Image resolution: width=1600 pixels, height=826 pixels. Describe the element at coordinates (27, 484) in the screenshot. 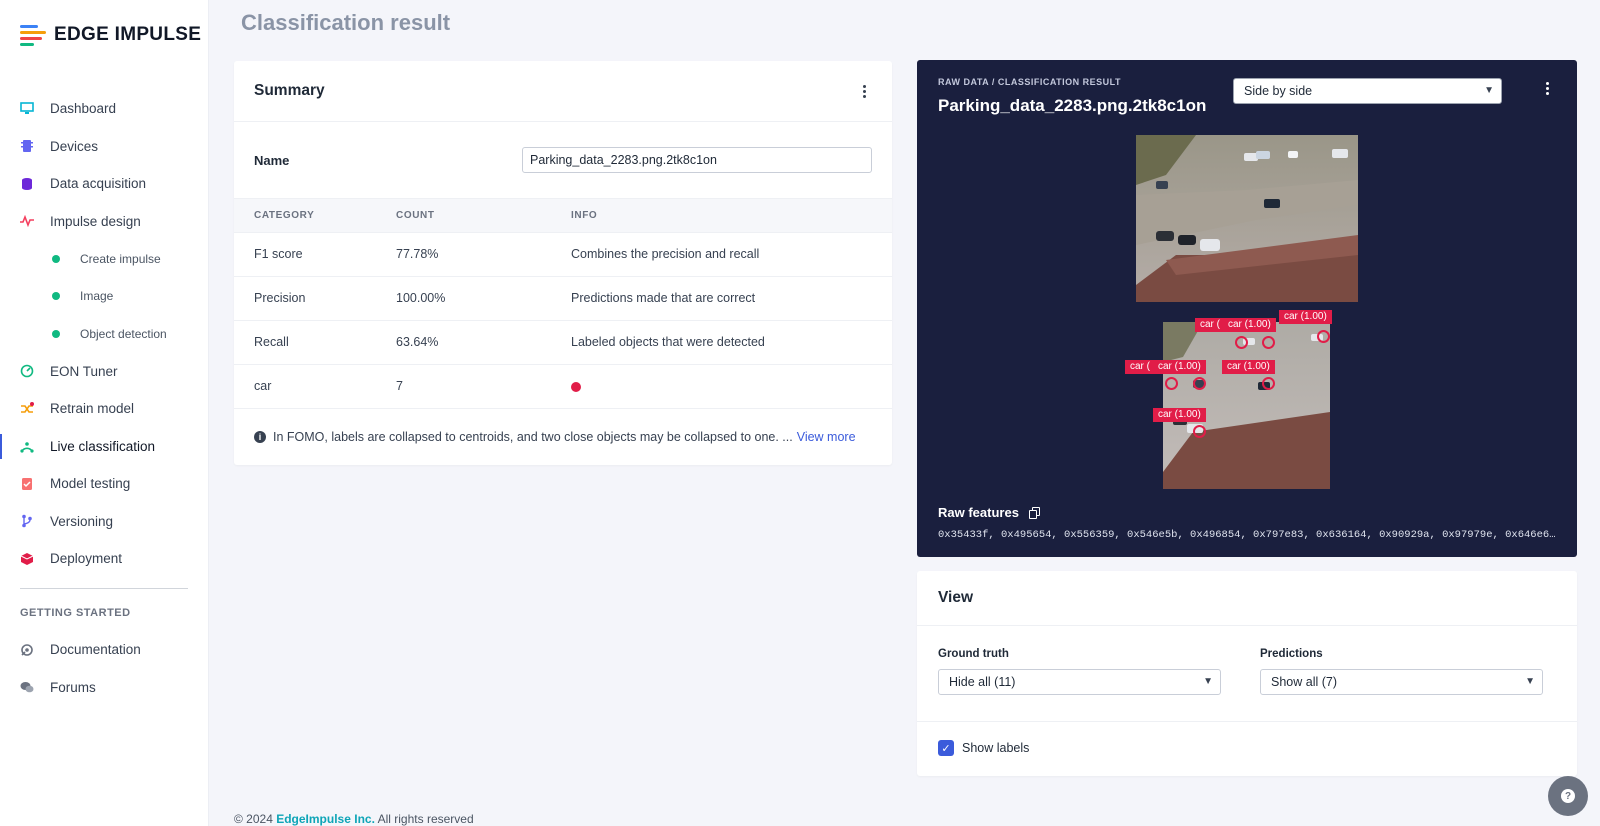

I see `test-icon` at that location.